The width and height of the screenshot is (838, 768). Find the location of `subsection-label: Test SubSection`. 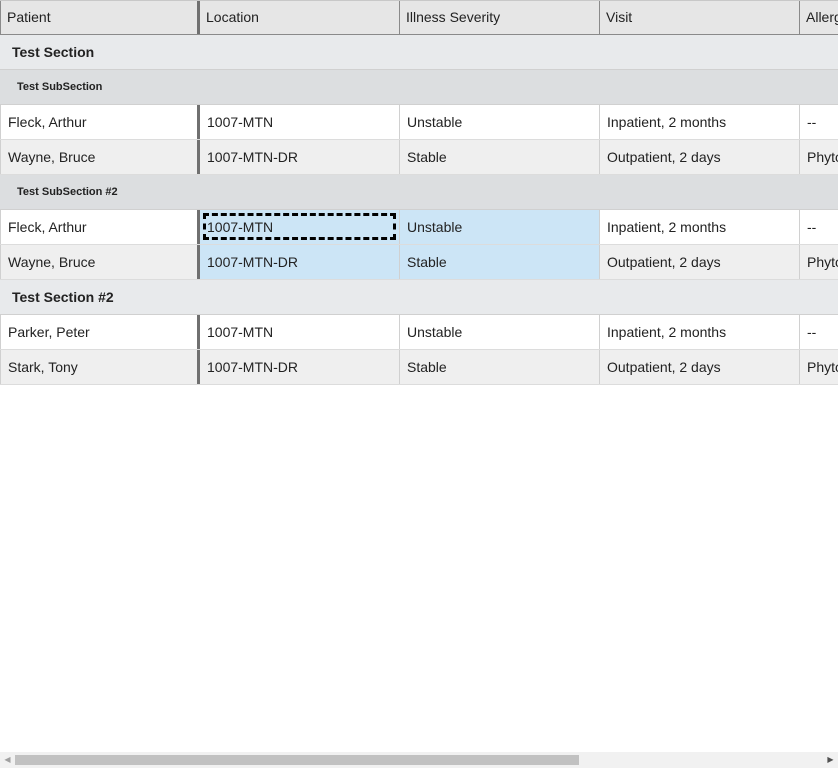

subsection-label: Test SubSection is located at coordinates (60, 87).